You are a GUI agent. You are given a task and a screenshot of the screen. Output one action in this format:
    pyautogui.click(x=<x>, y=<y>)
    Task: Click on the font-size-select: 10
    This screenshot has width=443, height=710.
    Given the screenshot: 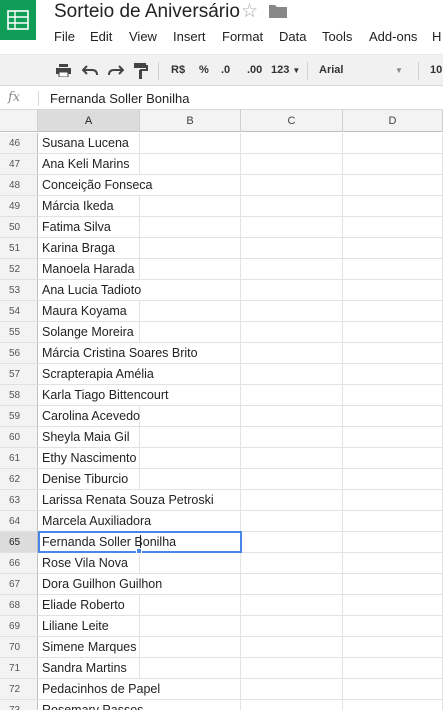 What is the action you would take?
    pyautogui.click(x=436, y=70)
    